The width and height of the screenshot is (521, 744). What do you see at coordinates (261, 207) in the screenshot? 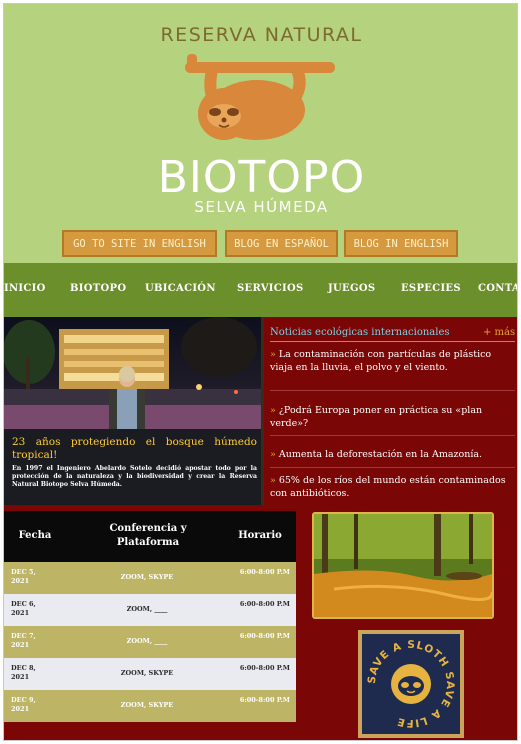
I see `logo-sub-text: SELVA HÚMEDA` at bounding box center [261, 207].